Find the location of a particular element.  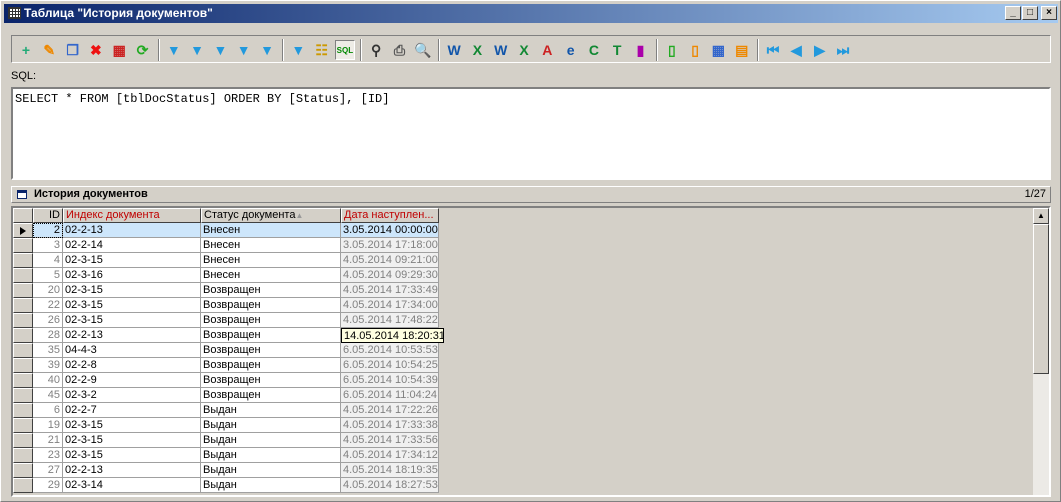

table-row: 6 02-2-7 Выдан 4.05.2014 17:22:26 is located at coordinates (226, 410).